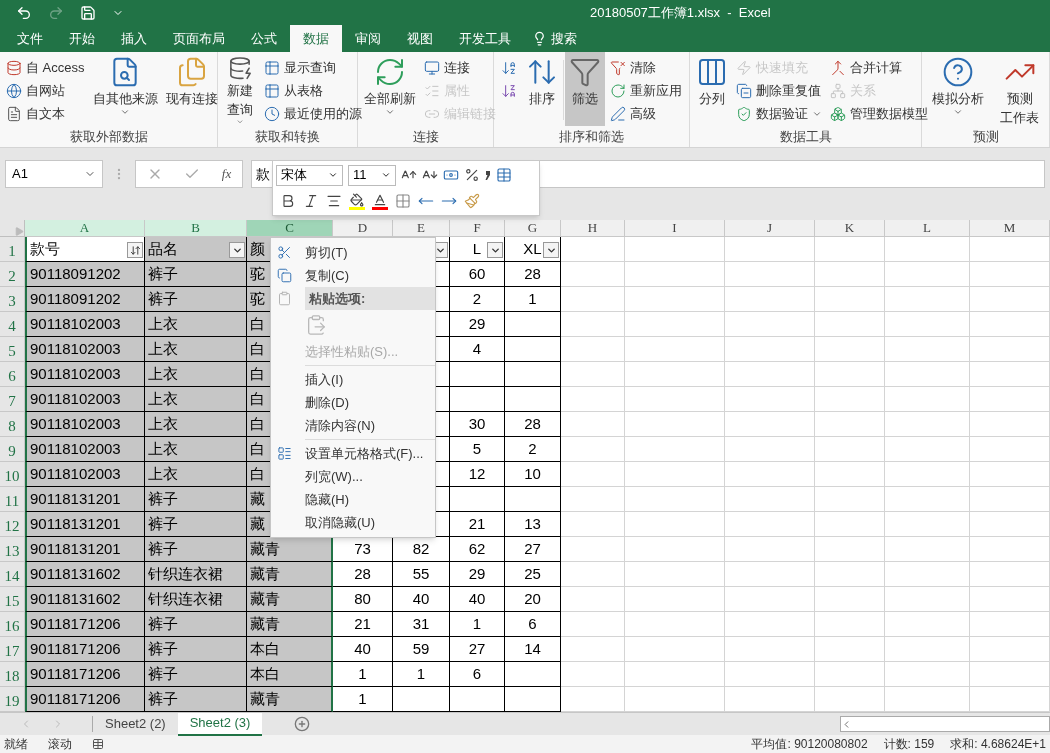  Describe the element at coordinates (646, 67) in the screenshot. I see `ribbon-button: 清除` at that location.